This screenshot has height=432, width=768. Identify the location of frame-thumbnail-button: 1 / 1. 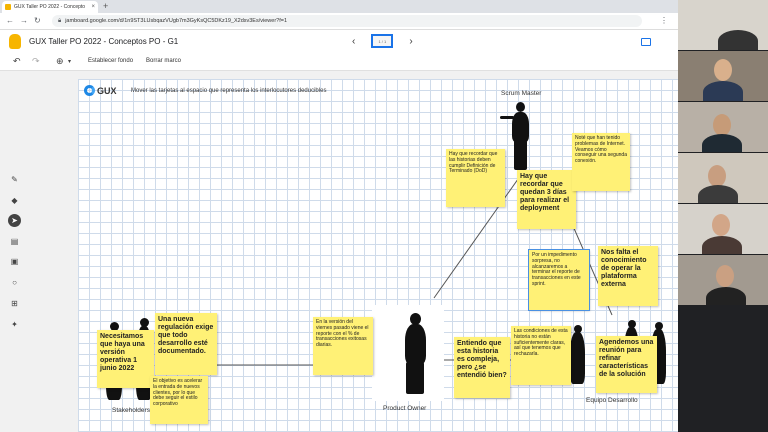
(382, 41).